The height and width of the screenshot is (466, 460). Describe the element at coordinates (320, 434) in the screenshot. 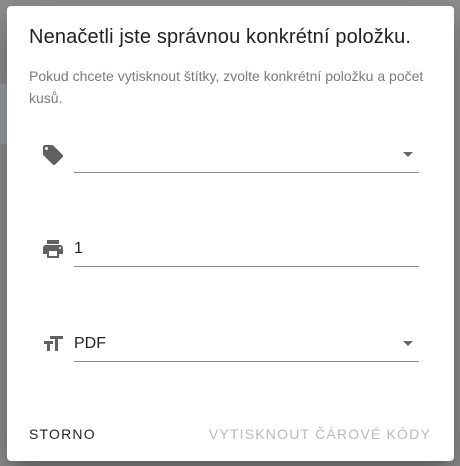

I see `print-barcodes-button: VYTISKNOUT ČÁROVÉ KÓDY` at that location.